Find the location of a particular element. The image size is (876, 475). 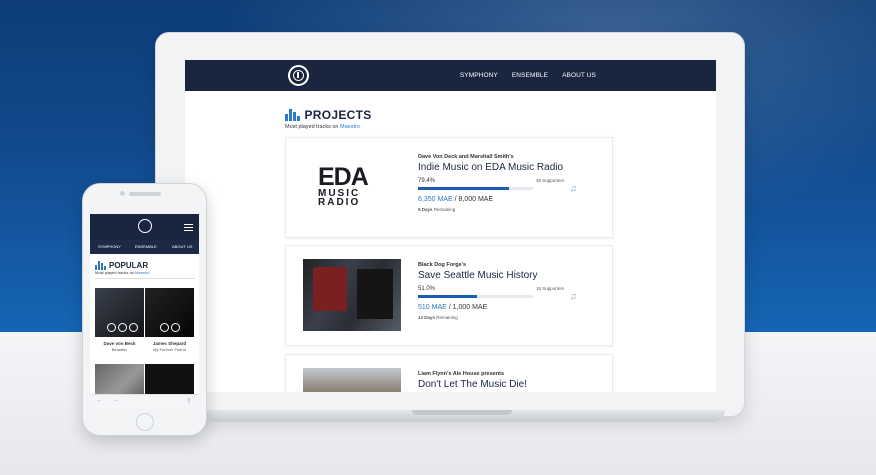

funds-raised: 510 MAE is located at coordinates (432, 307).